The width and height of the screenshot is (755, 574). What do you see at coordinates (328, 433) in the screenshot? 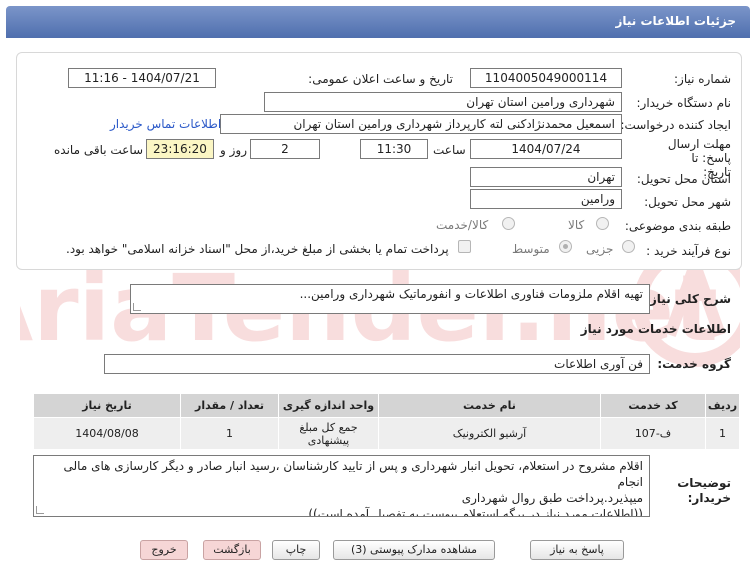
I see `cell-unit: جمع کل مبلغ پیشنهادی` at bounding box center [328, 433].